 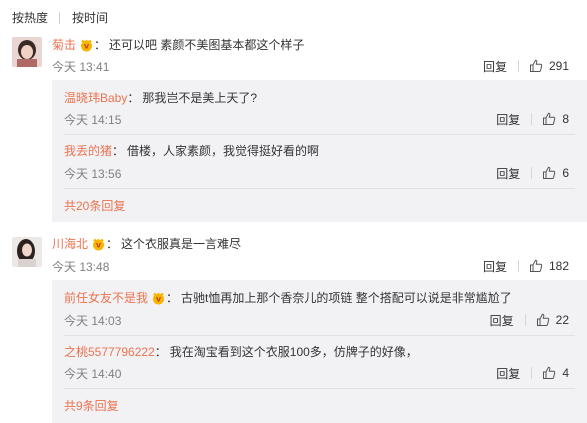 I want to click on like-button: 4, so click(x=555, y=373).